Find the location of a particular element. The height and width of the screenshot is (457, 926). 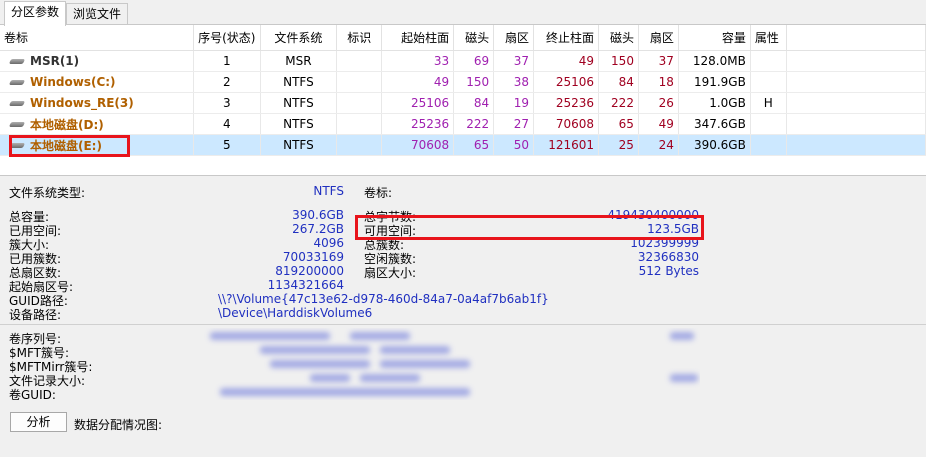

tab-browse-files: 浏览文件 is located at coordinates (97, 13).